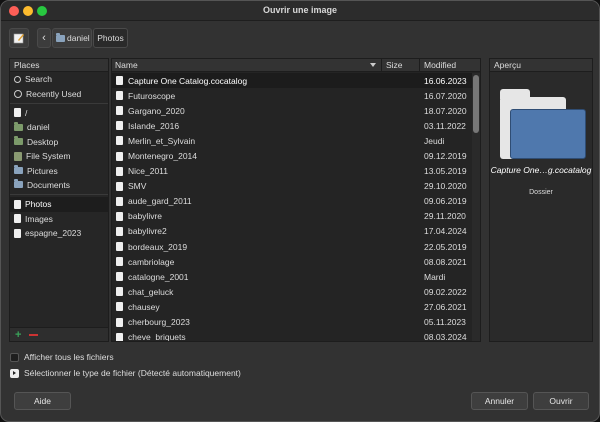 The height and width of the screenshot is (422, 600). Describe the element at coordinates (292, 201) in the screenshot. I see `file-row: aude_gard_2011 09.06.2019` at that location.